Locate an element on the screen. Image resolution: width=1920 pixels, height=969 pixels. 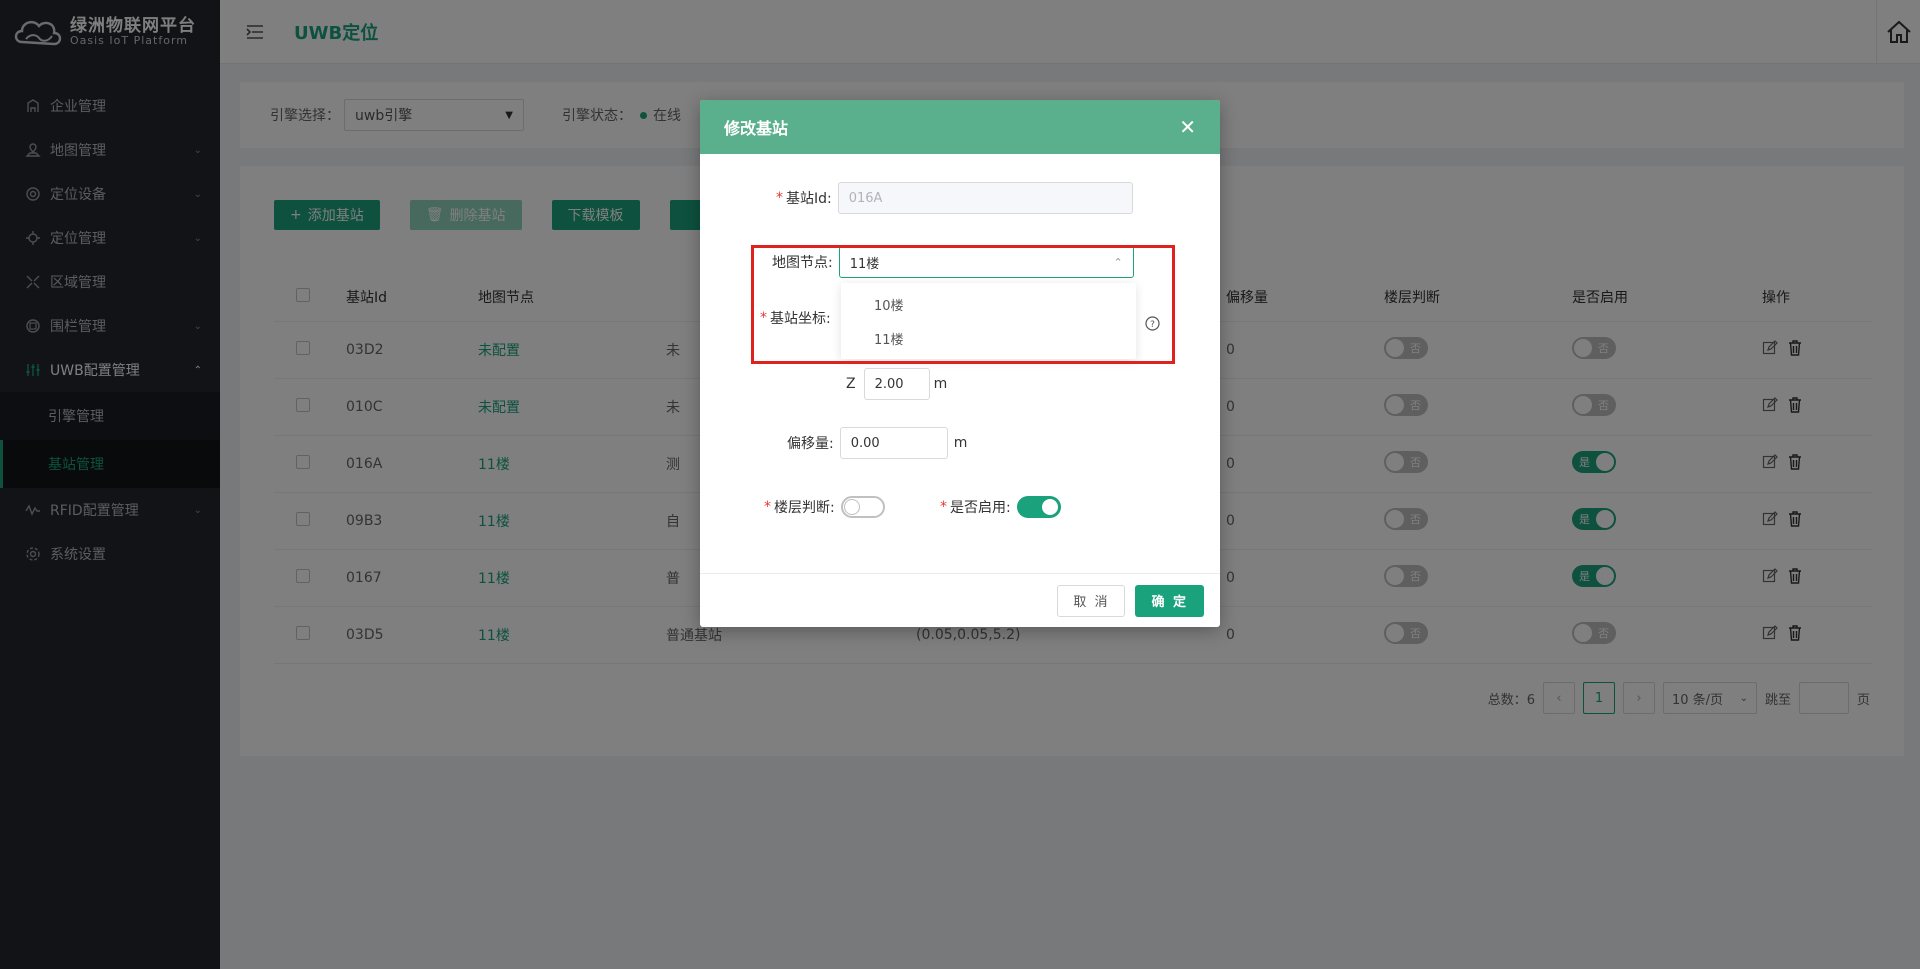
station-id-field: 016A is located at coordinates (985, 198).